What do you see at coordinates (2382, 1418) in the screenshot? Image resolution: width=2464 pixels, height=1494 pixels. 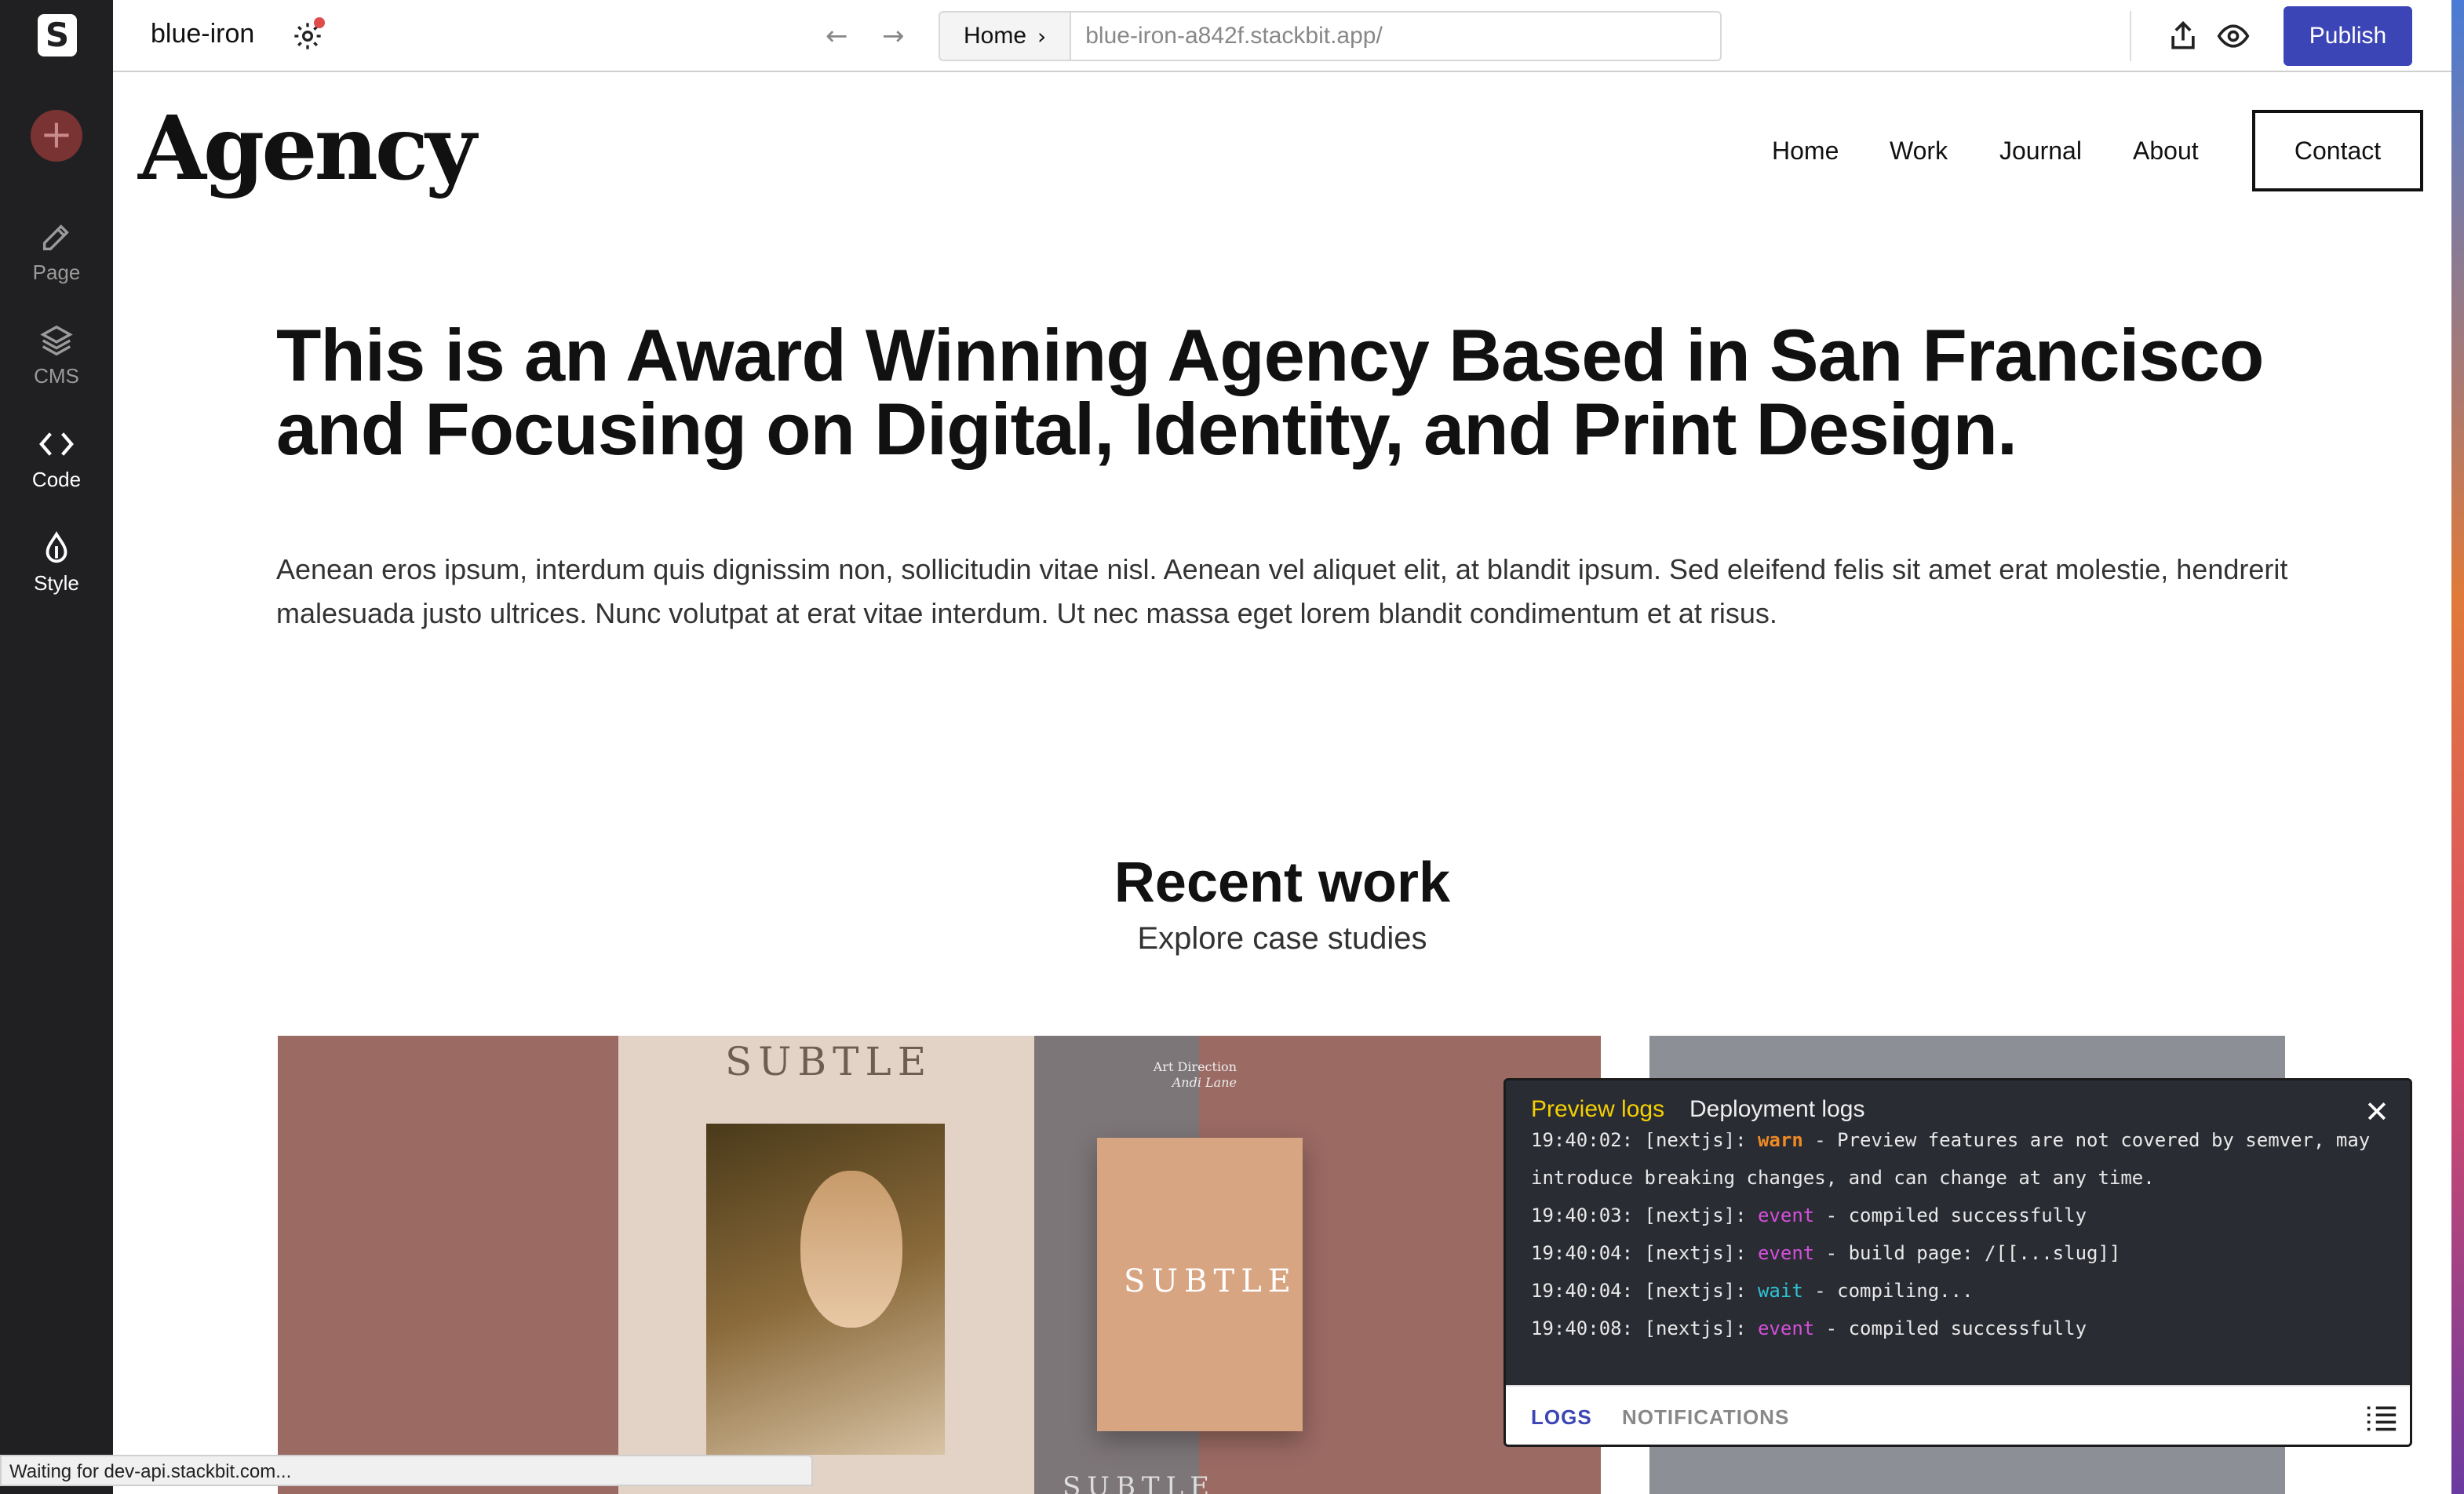 I see `list-icon` at bounding box center [2382, 1418].